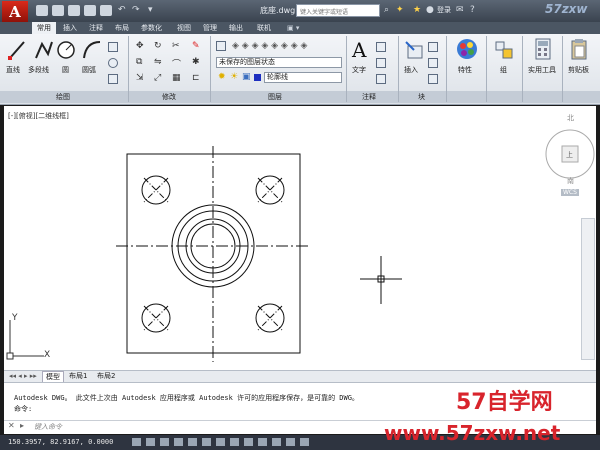 The height and width of the screenshot is (450, 600). I want to click on rotate-icon: ↻, so click(158, 46).